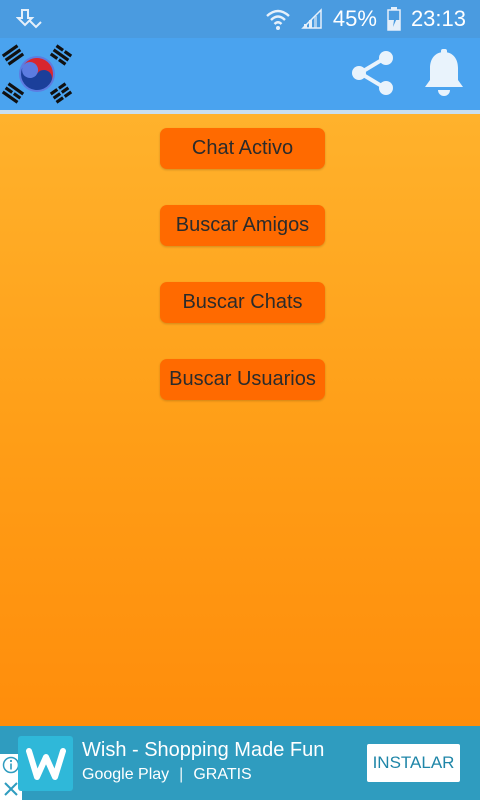 This screenshot has height=800, width=480. Describe the element at coordinates (28, 19) in the screenshot. I see `download-notification-icon` at that location.